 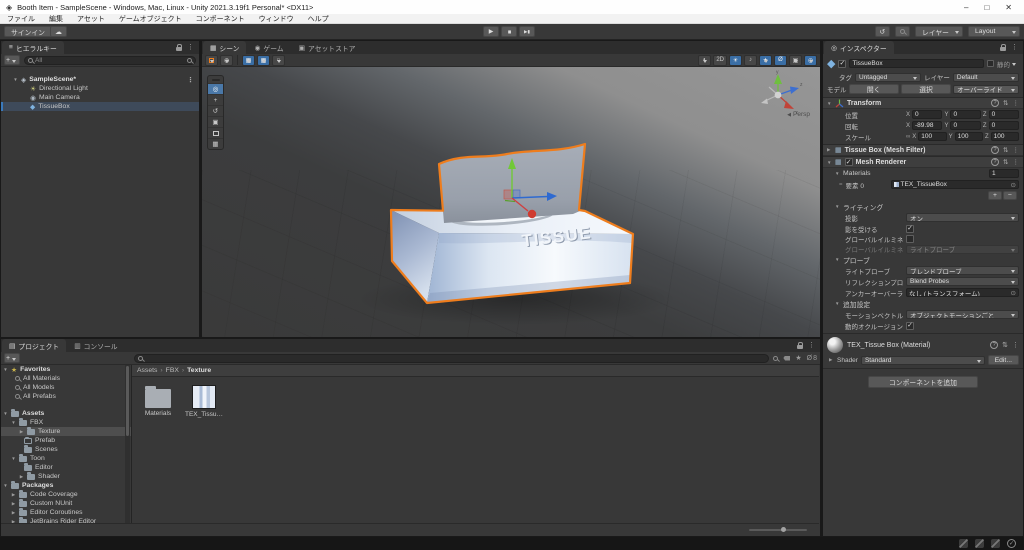 I want to click on shader-dropdown: Standard, so click(x=922, y=360).